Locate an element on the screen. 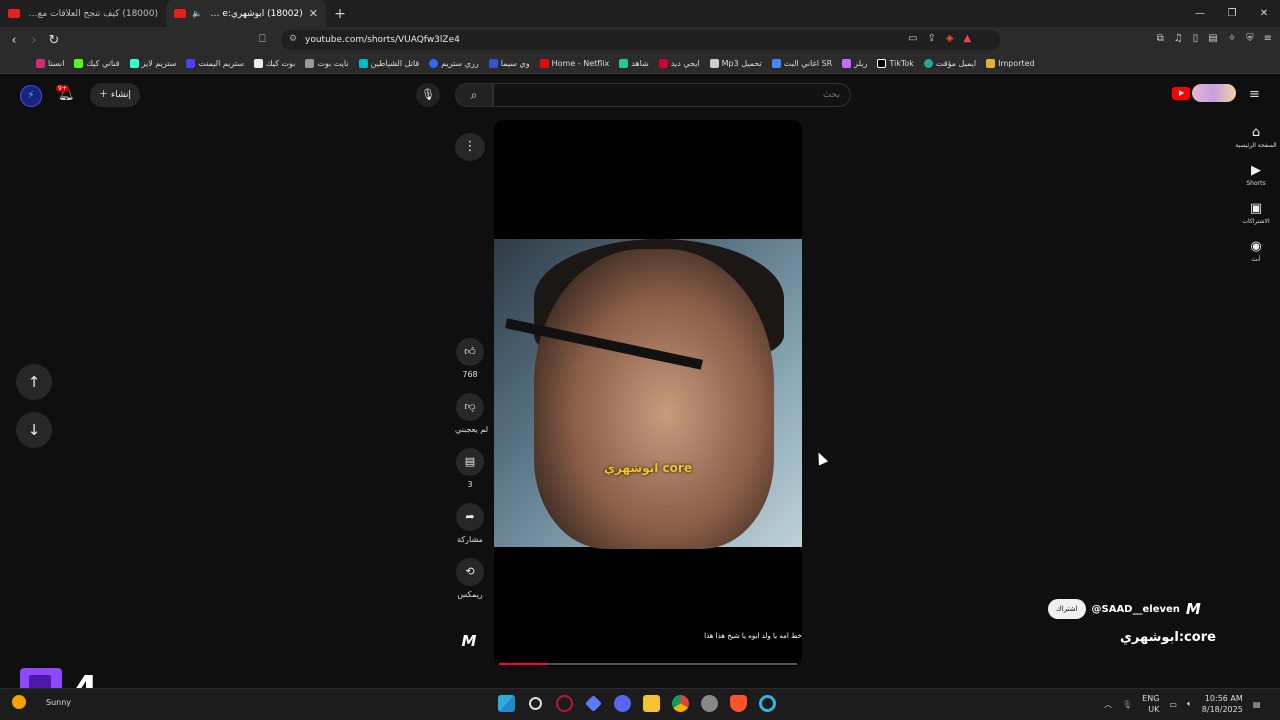 This screenshot has width=1280, height=720. bookmark-item: رزي ستريم is located at coordinates (454, 63).